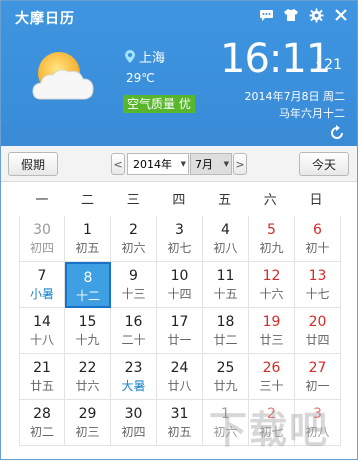 The height and width of the screenshot is (460, 358). What do you see at coordinates (318, 377) in the screenshot?
I see `day-cell: 27 初一` at bounding box center [318, 377].